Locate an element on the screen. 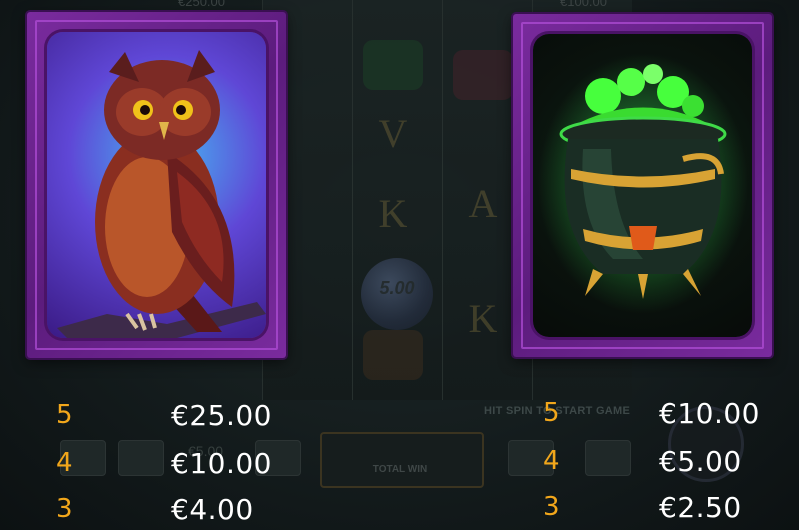  reel-glyph: A is located at coordinates (483, 203).